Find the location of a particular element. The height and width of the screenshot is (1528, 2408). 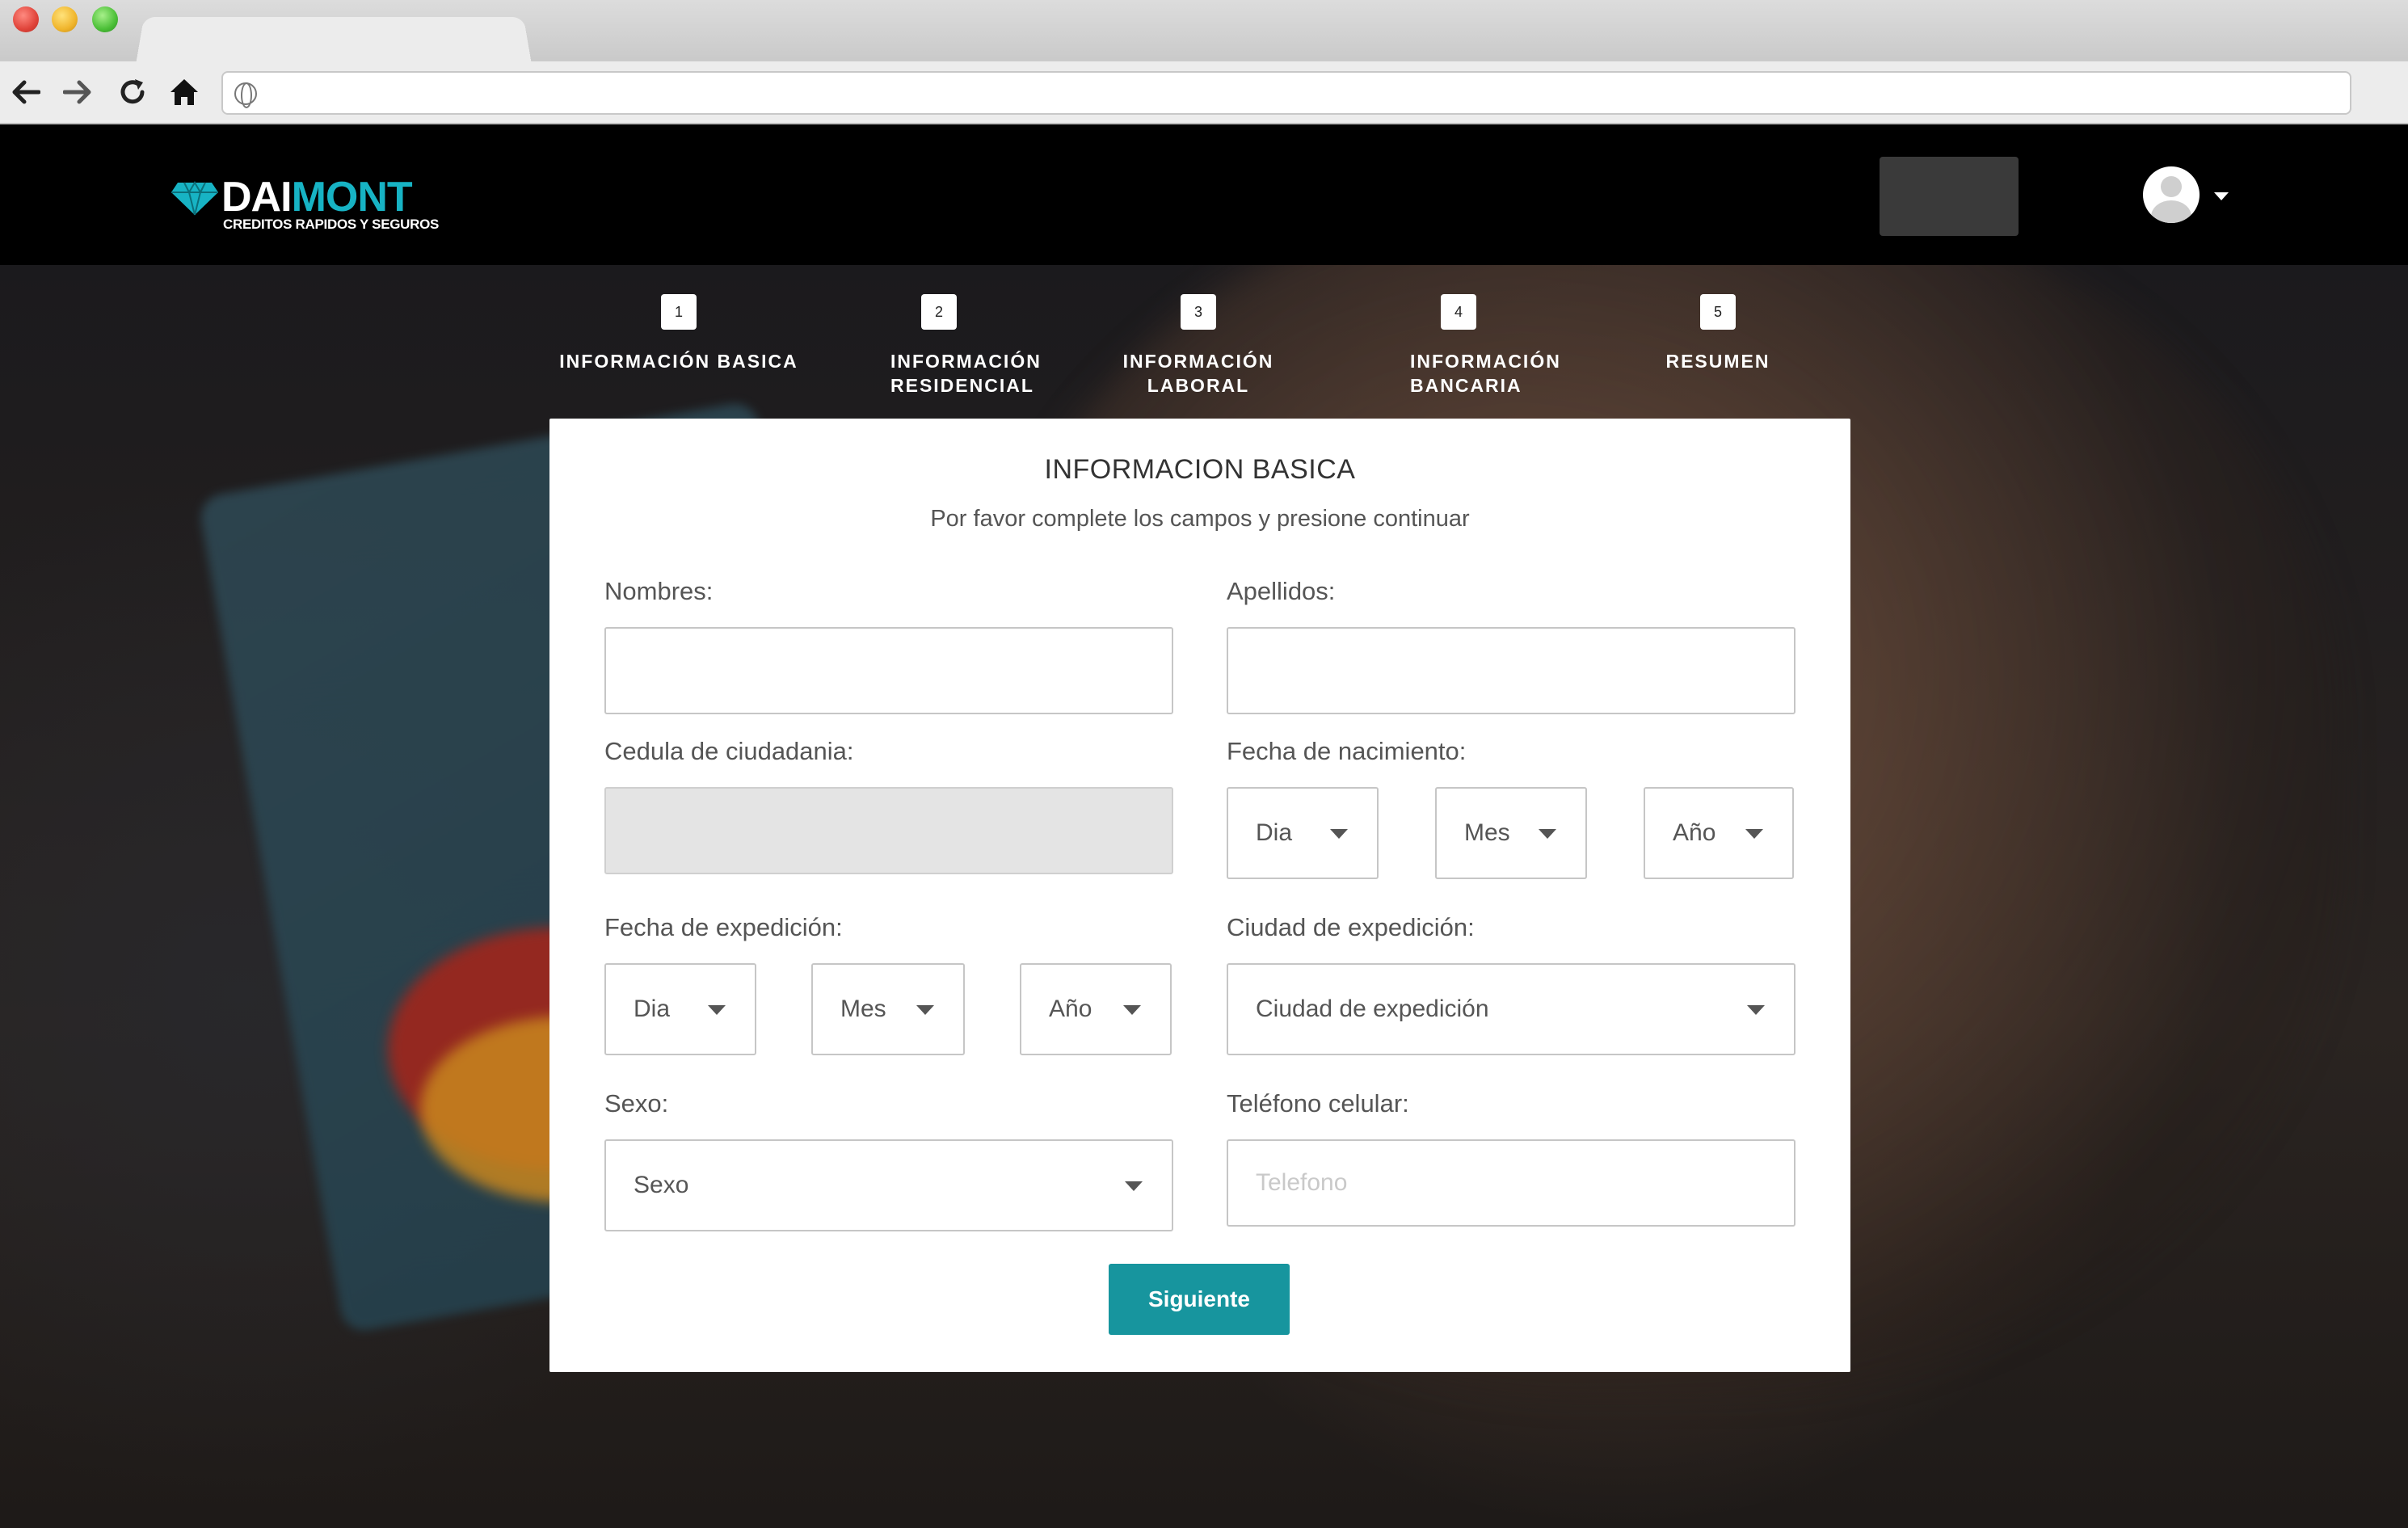

cedula-input is located at coordinates (889, 831).